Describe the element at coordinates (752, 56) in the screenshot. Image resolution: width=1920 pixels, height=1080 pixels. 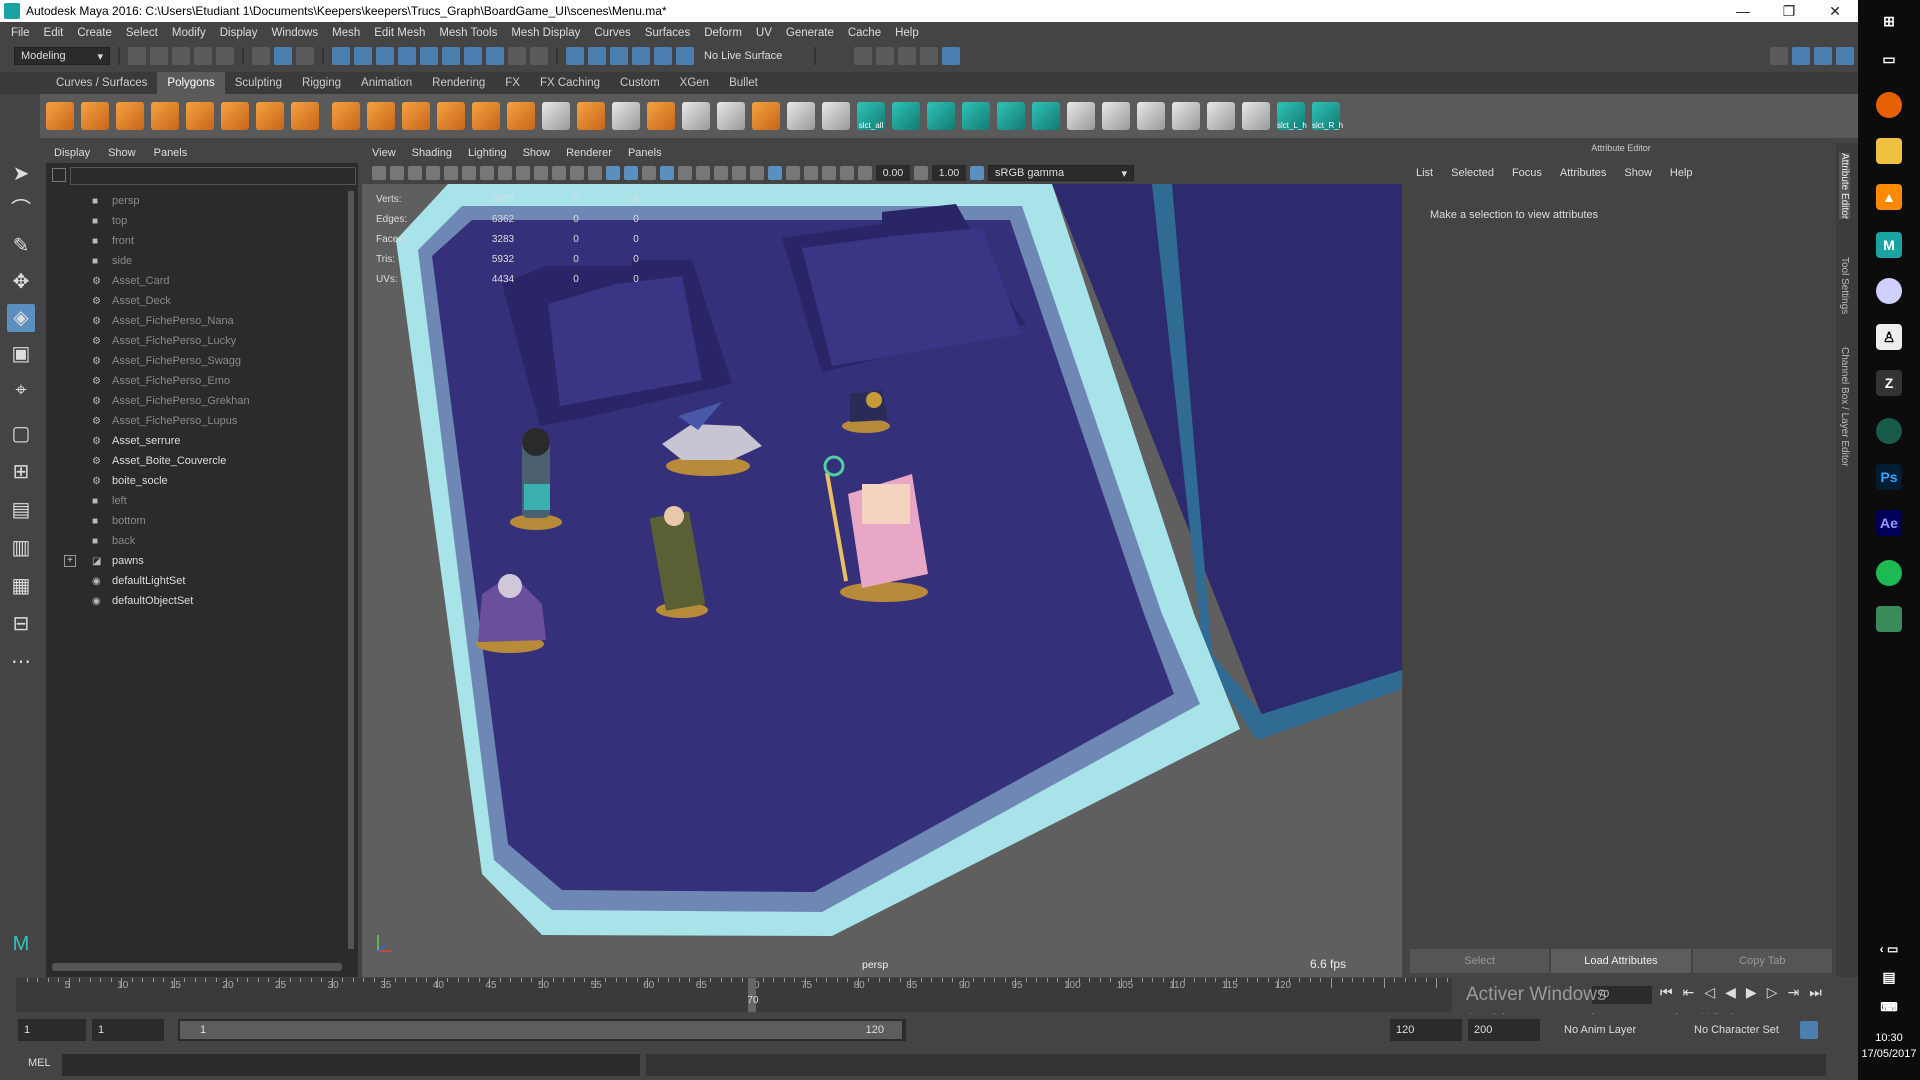
I see `live-surface-field: No Live Surface` at that location.